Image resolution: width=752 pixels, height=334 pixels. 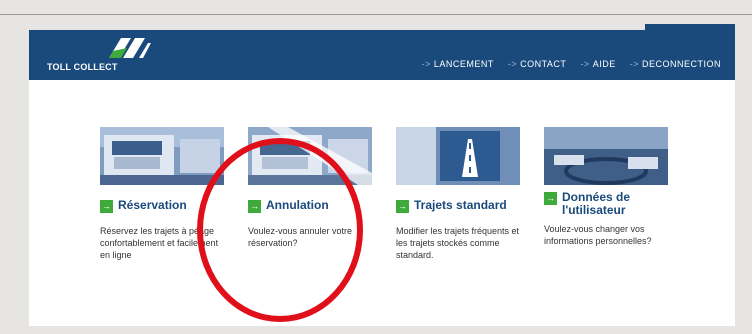 I want to click on nav-aide: -> AIDE, so click(x=597, y=64).